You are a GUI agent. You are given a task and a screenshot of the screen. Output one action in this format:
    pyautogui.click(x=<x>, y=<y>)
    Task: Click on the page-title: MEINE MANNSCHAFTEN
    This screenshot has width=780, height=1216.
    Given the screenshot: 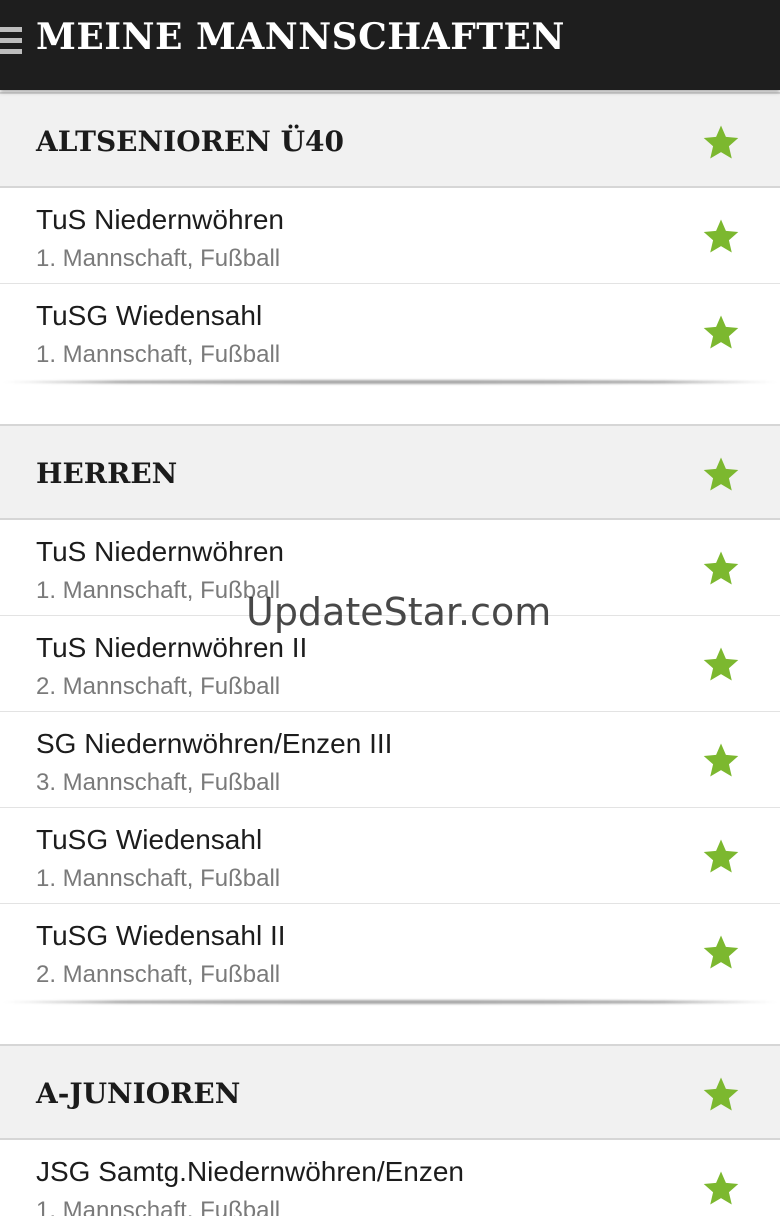 What is the action you would take?
    pyautogui.click(x=300, y=37)
    